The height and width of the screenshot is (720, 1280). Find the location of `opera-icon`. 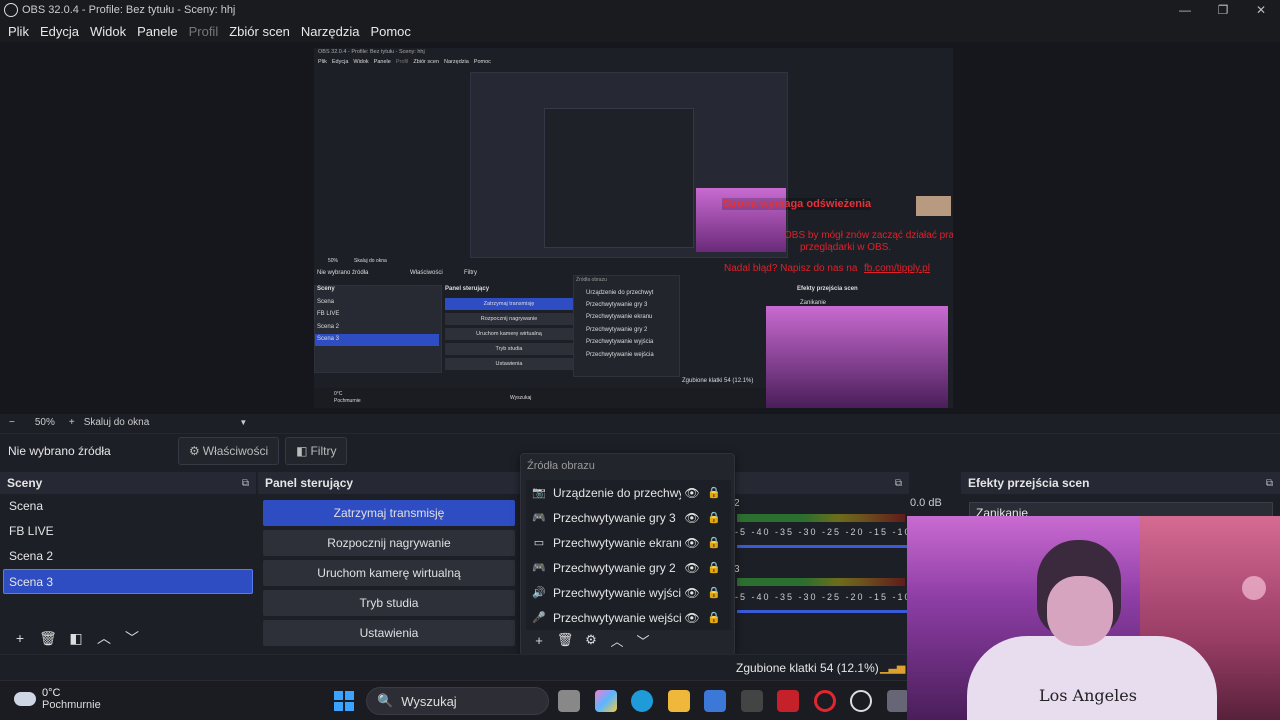

opera-icon is located at coordinates (825, 701).